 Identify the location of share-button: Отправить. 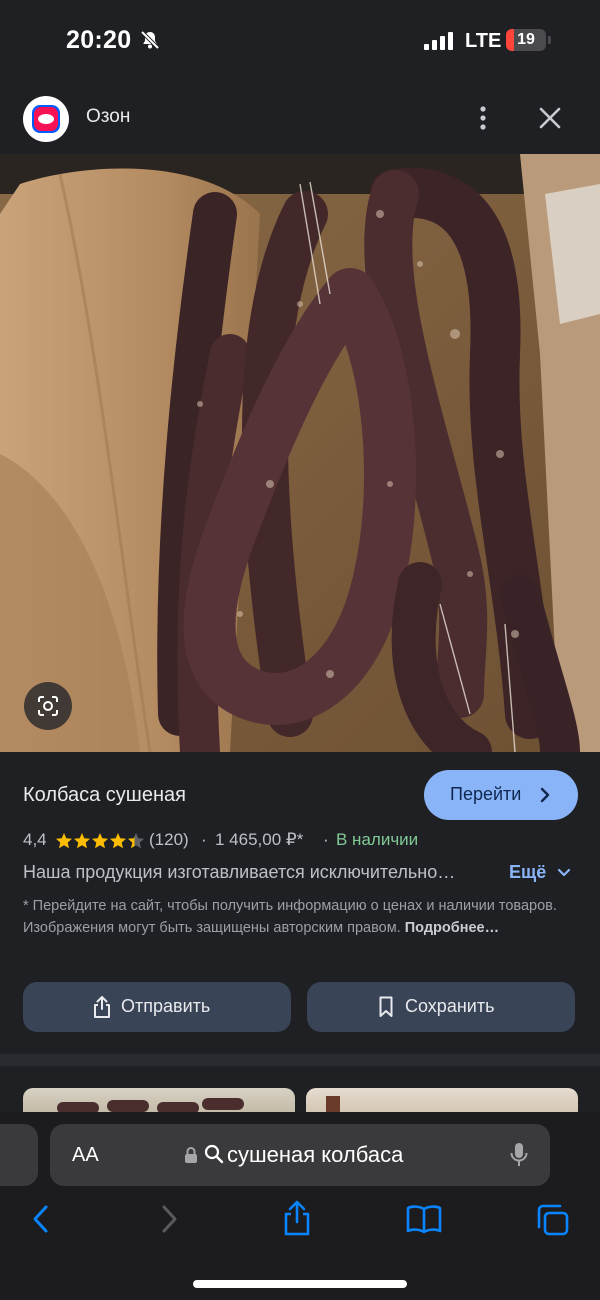
(157, 1007).